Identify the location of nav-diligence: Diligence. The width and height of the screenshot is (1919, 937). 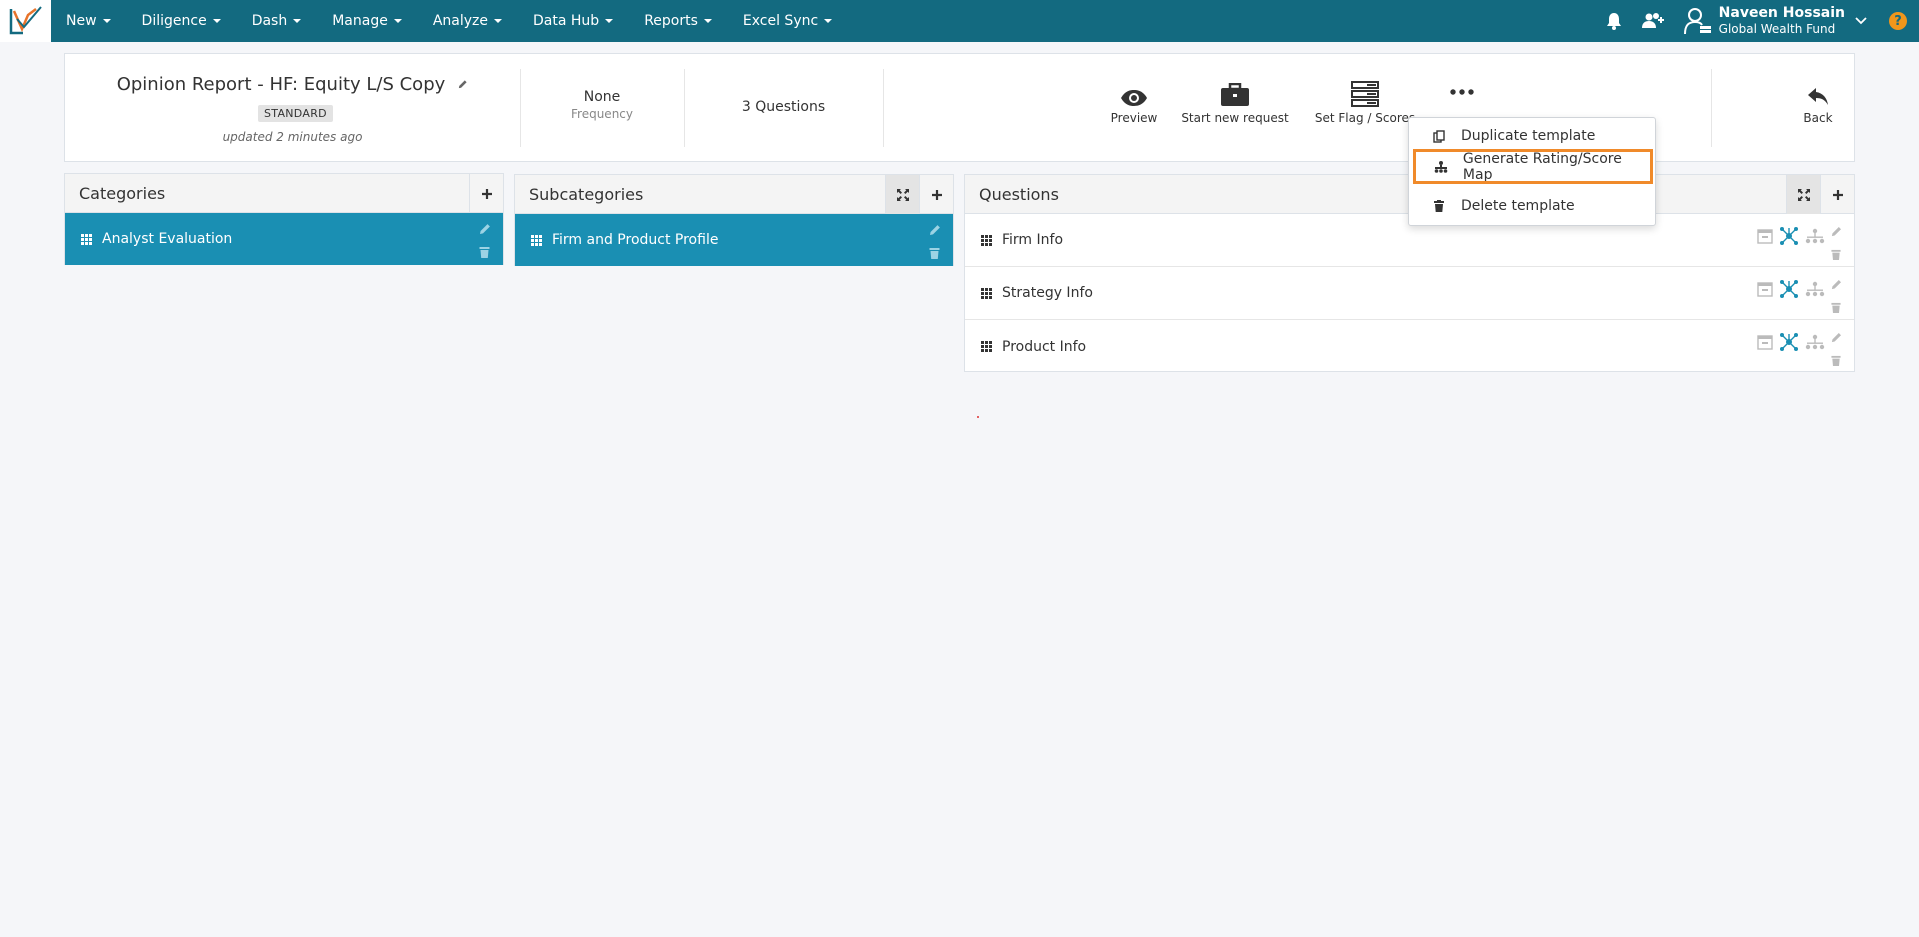
(181, 21).